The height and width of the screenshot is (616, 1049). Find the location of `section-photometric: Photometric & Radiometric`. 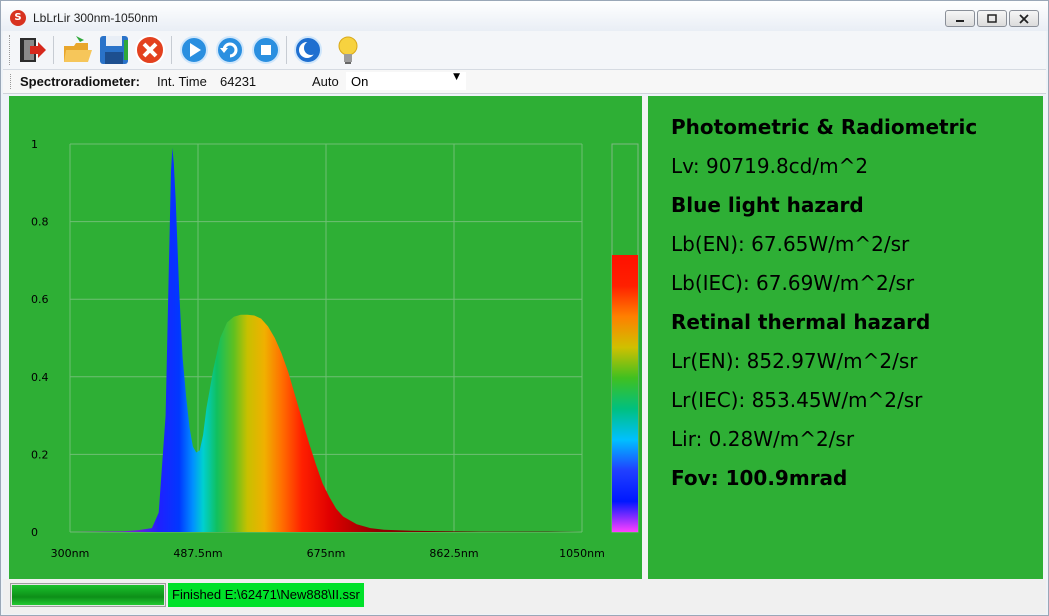

section-photometric: Photometric & Radiometric is located at coordinates (824, 127).